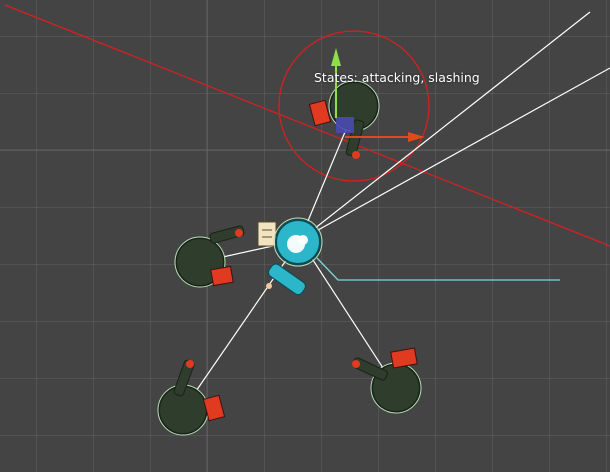 The height and width of the screenshot is (472, 610). I want to click on player-highlight, so click(303, 240).